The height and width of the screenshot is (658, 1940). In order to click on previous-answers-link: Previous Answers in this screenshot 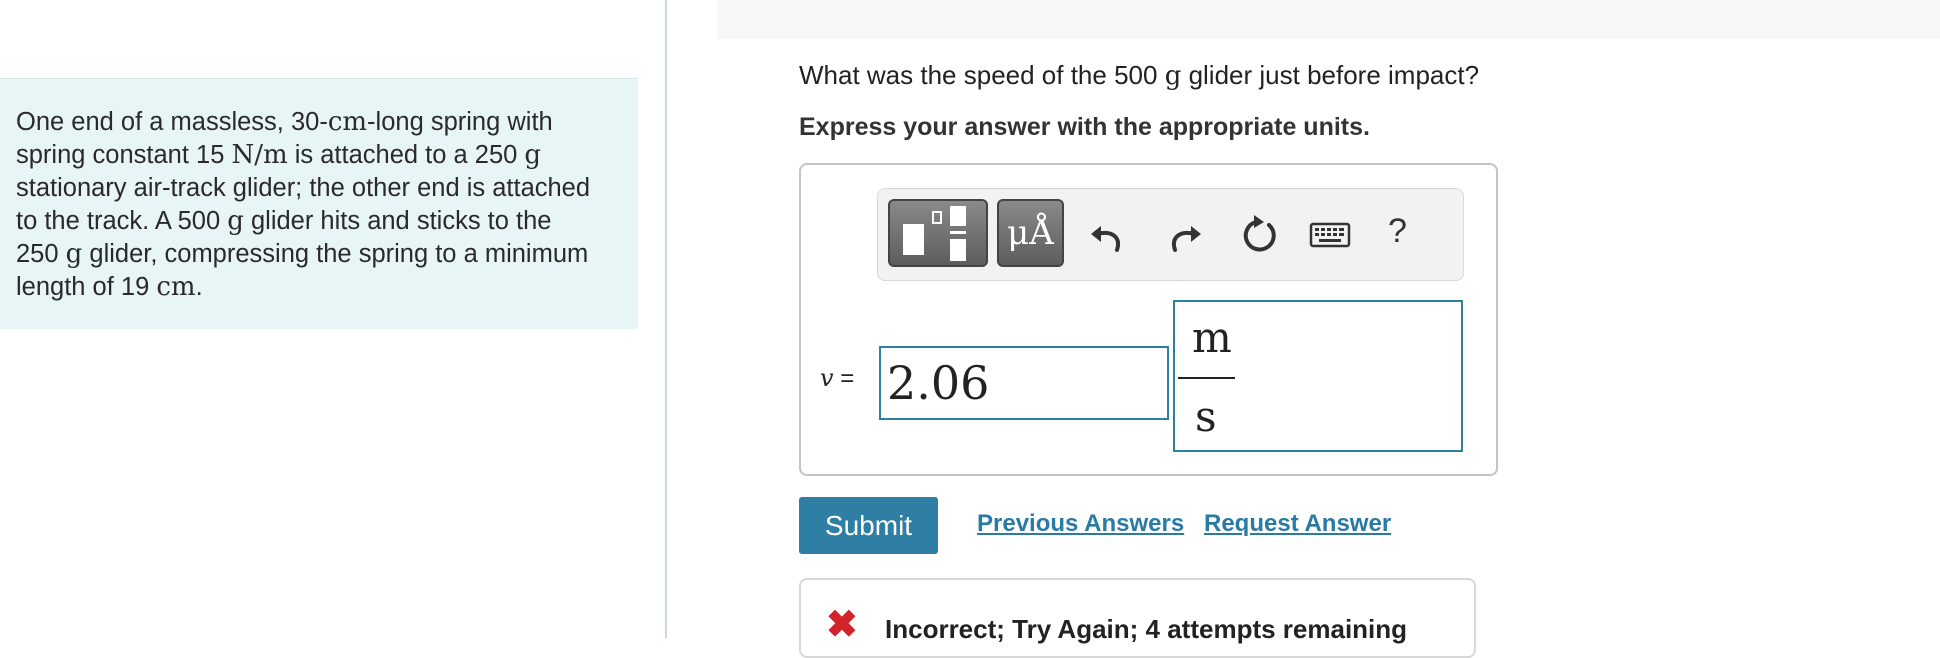, I will do `click(1080, 524)`.